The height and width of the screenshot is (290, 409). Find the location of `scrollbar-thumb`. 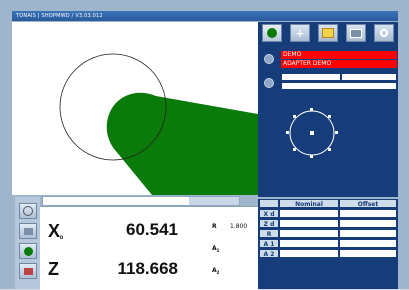

scrollbar-thumb is located at coordinates (116, 201).